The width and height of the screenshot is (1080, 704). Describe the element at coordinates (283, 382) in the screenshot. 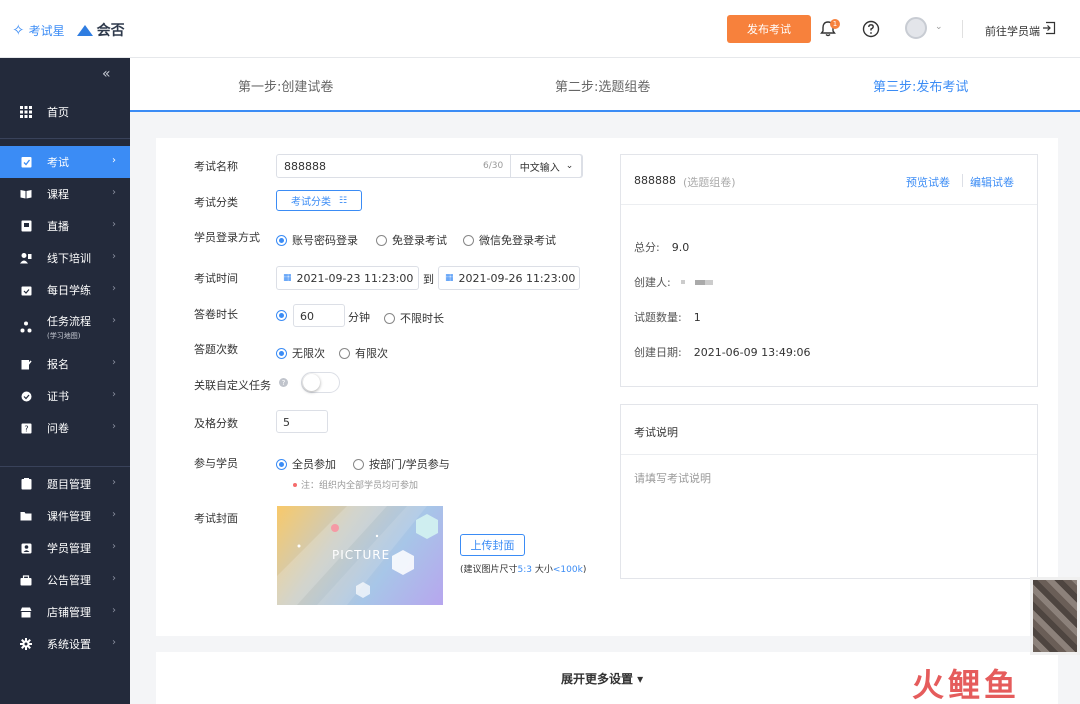

I see `info-icon: ?` at that location.